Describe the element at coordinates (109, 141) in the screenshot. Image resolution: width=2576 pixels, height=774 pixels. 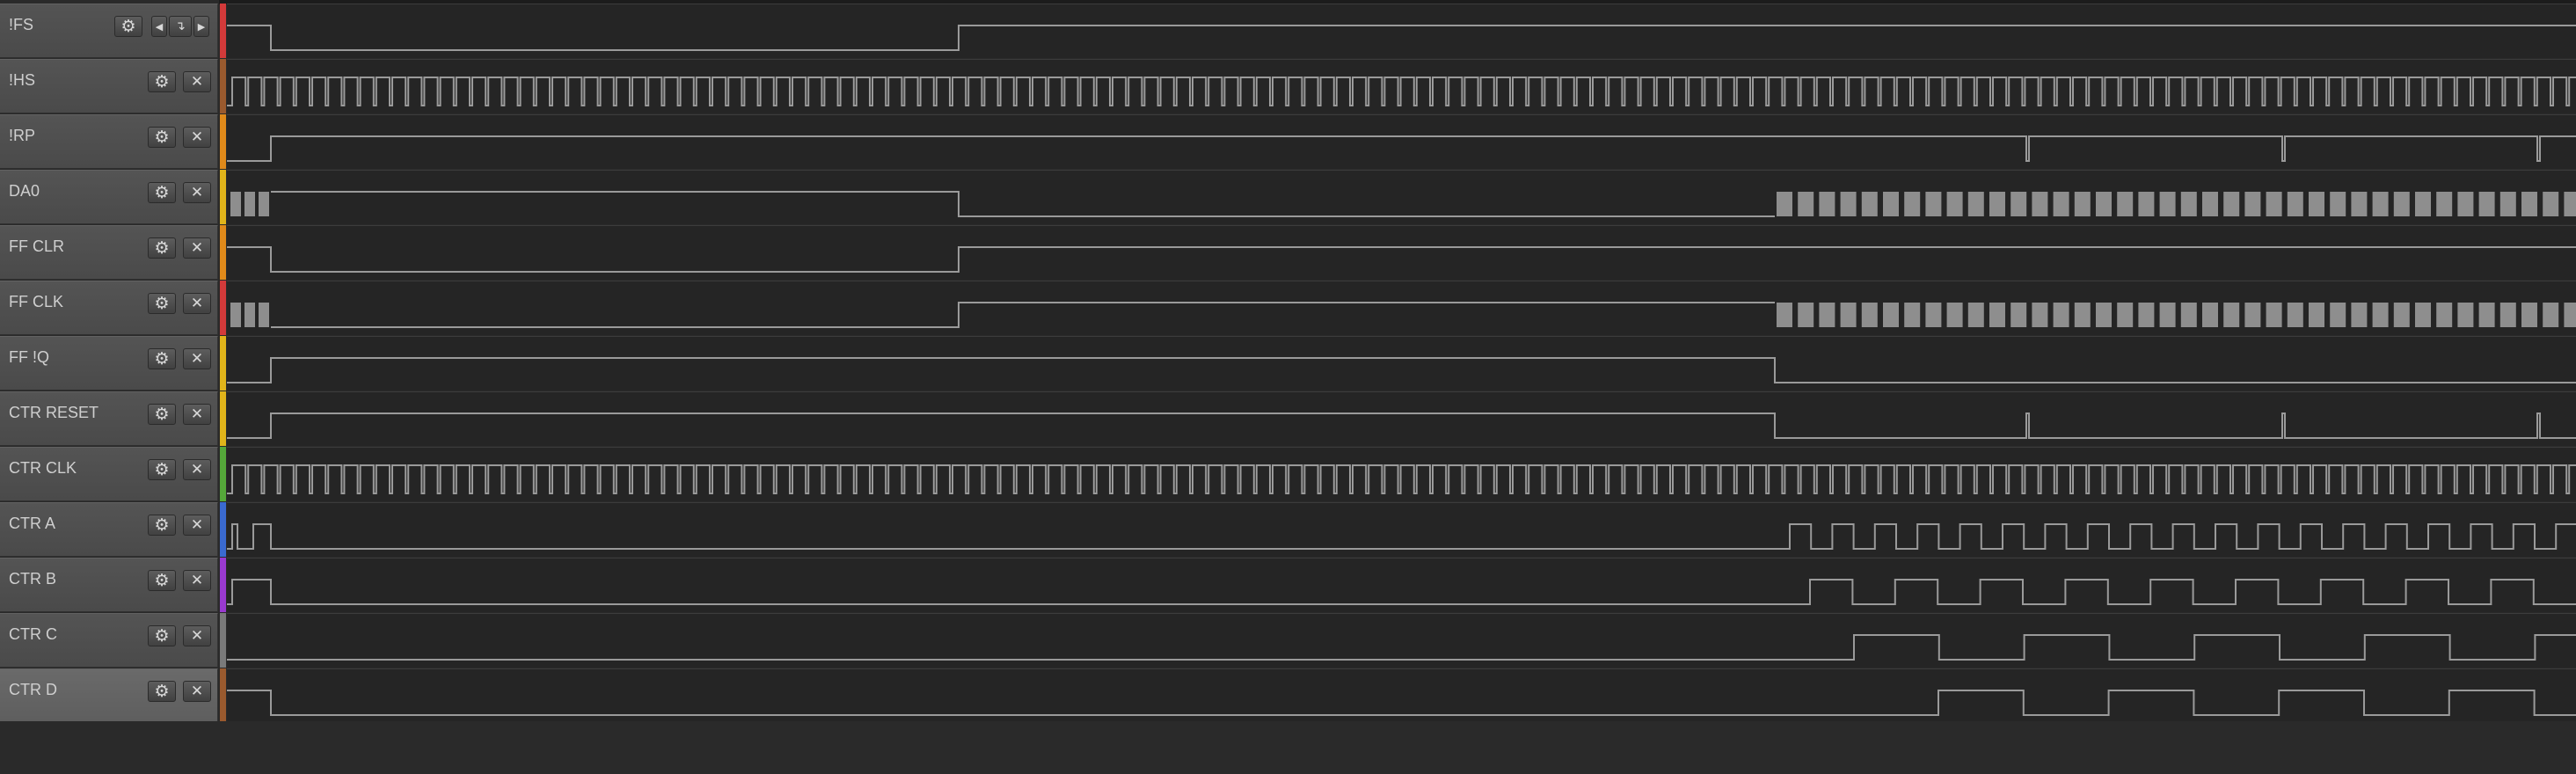
I see `channel-label-rp: !RP ⚙ ✕` at that location.